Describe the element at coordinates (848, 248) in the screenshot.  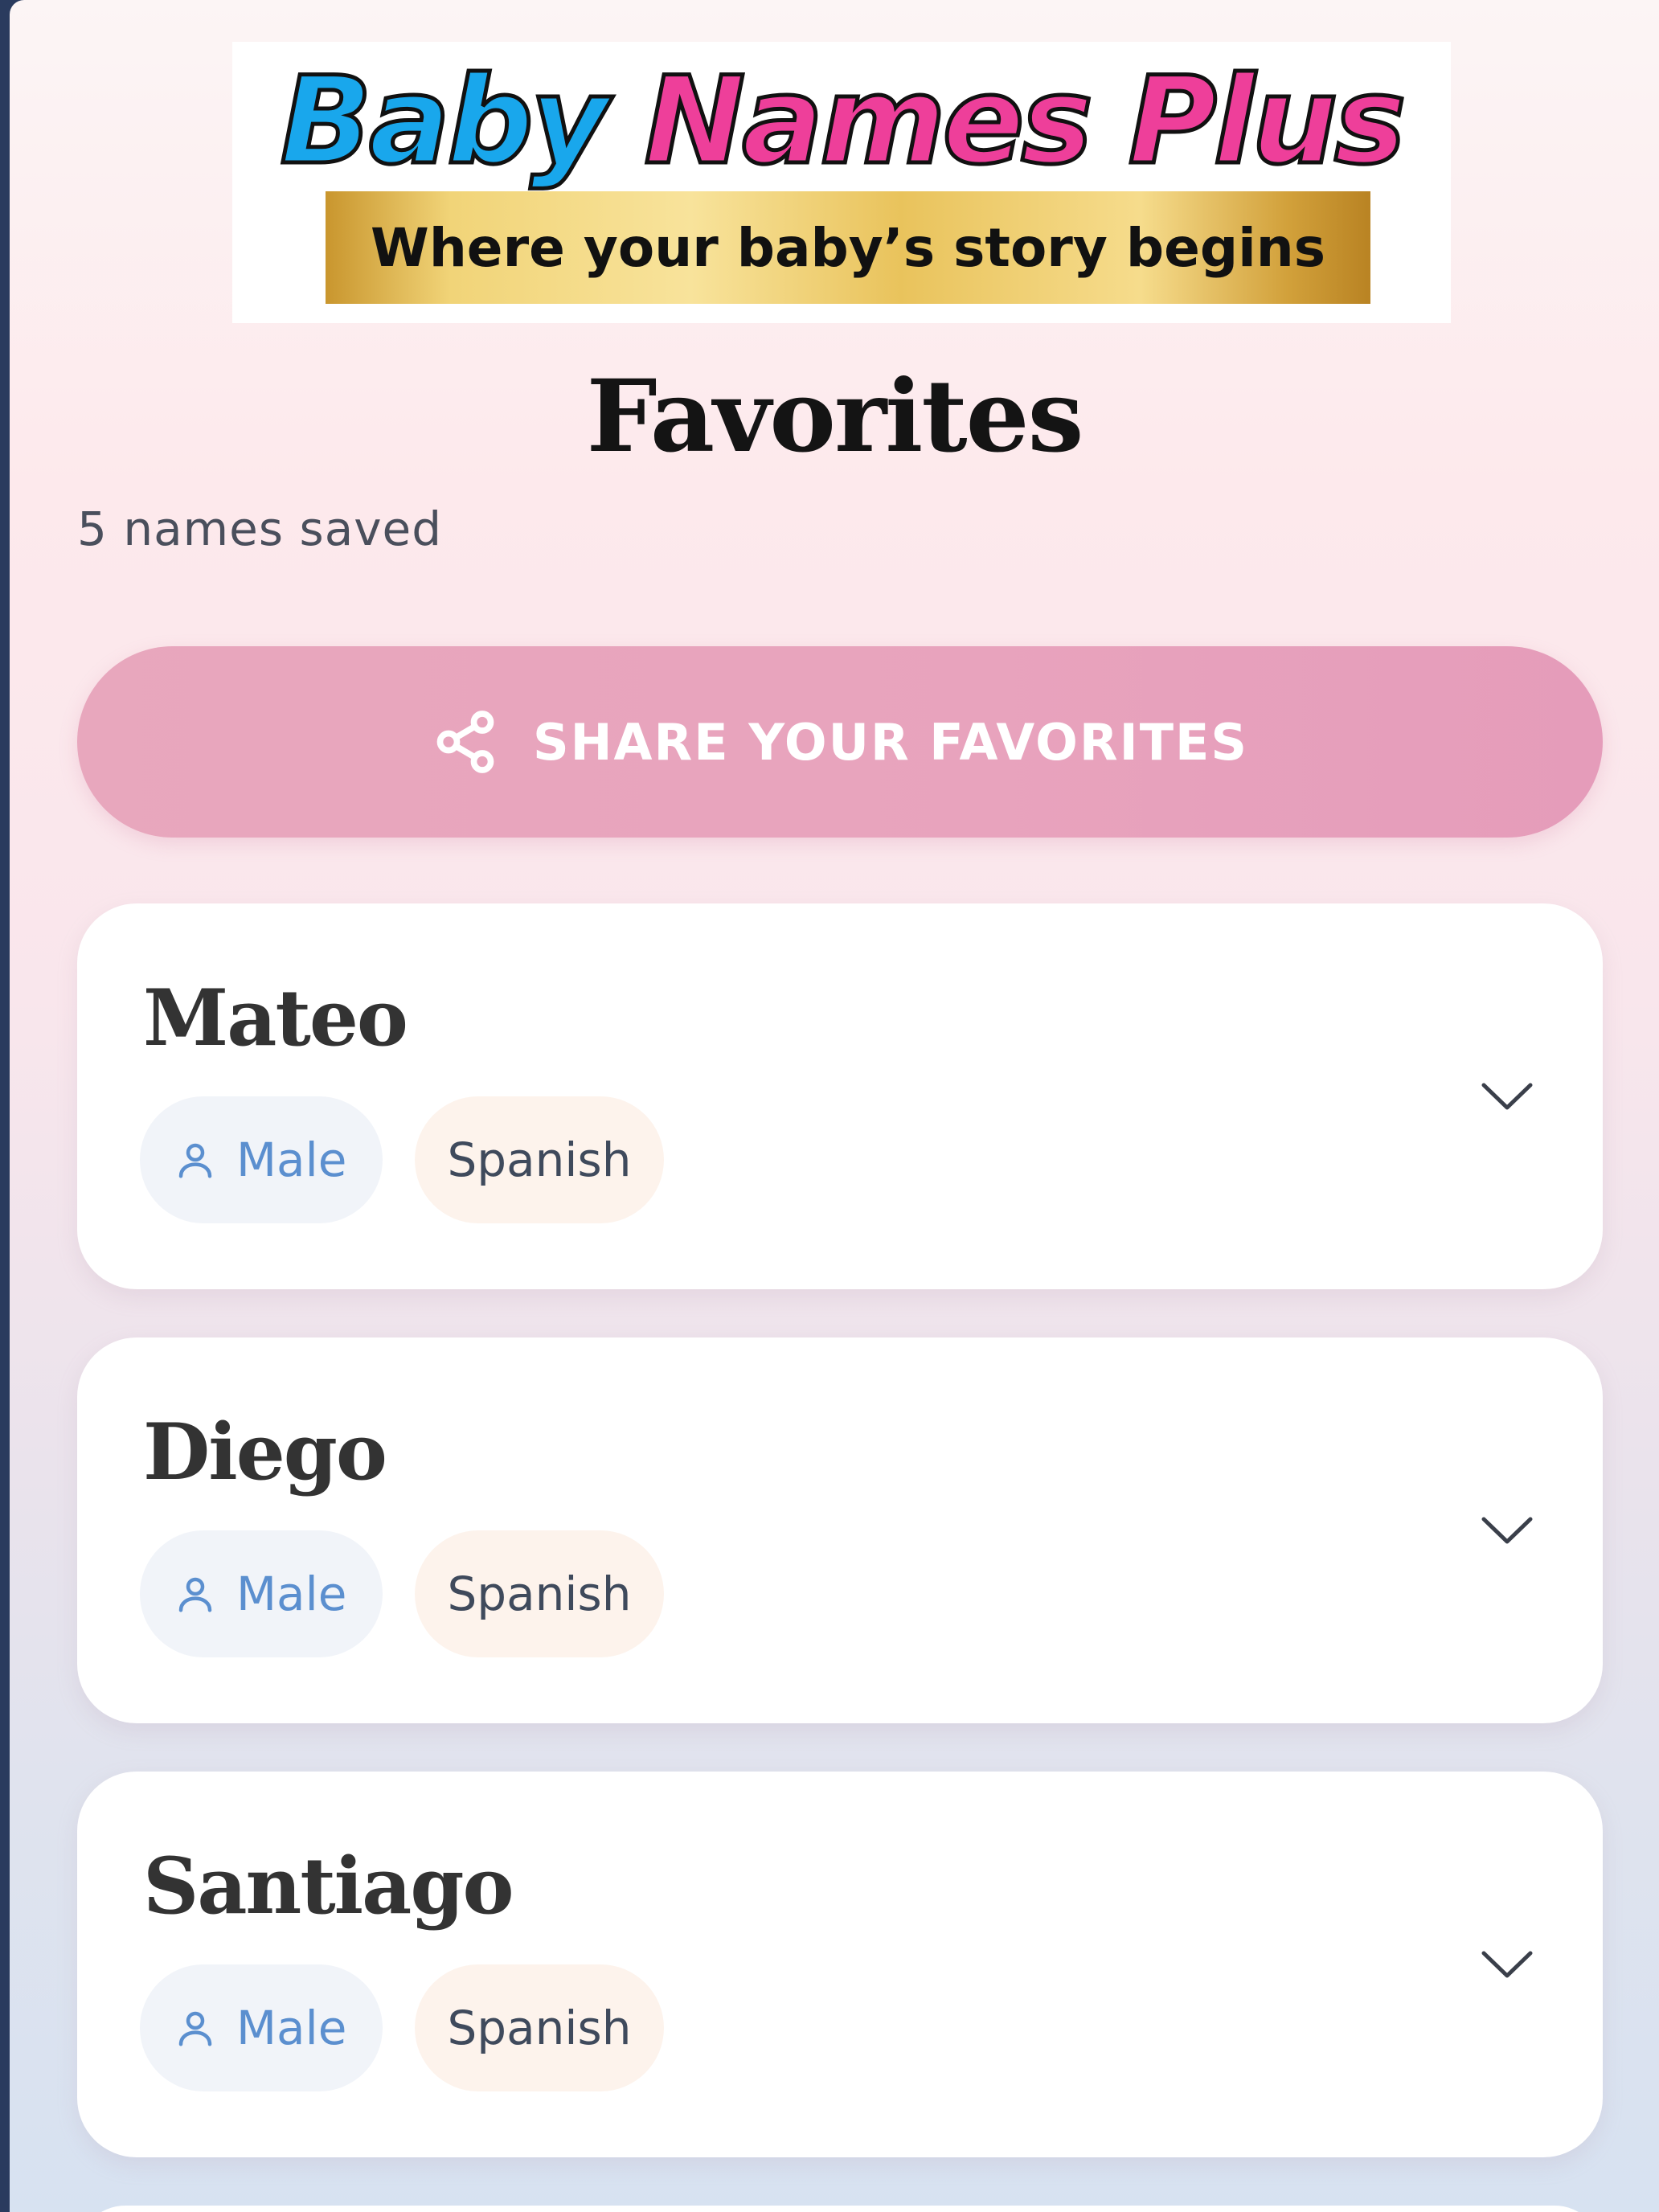
I see `logo-tagline: Where your baby’s story begins` at that location.